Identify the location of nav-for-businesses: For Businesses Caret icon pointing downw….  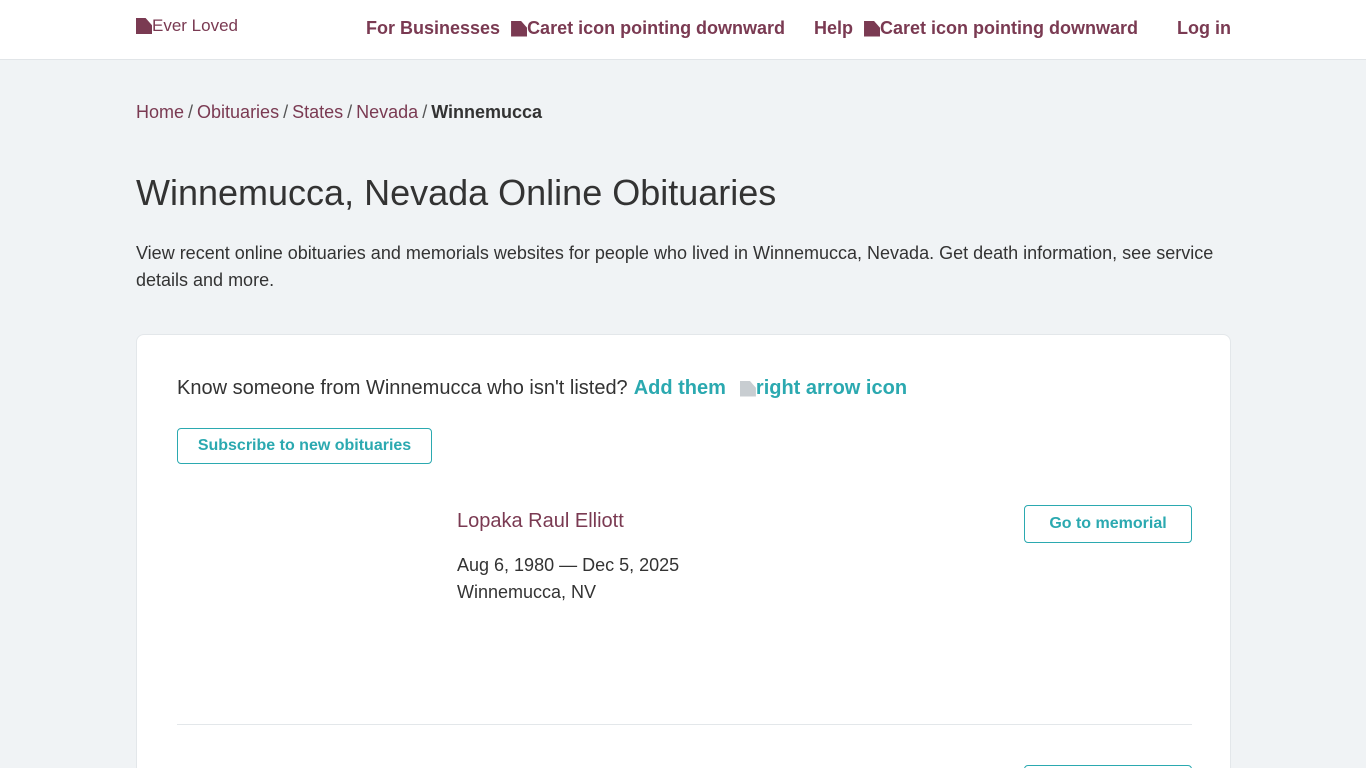
(575, 28).